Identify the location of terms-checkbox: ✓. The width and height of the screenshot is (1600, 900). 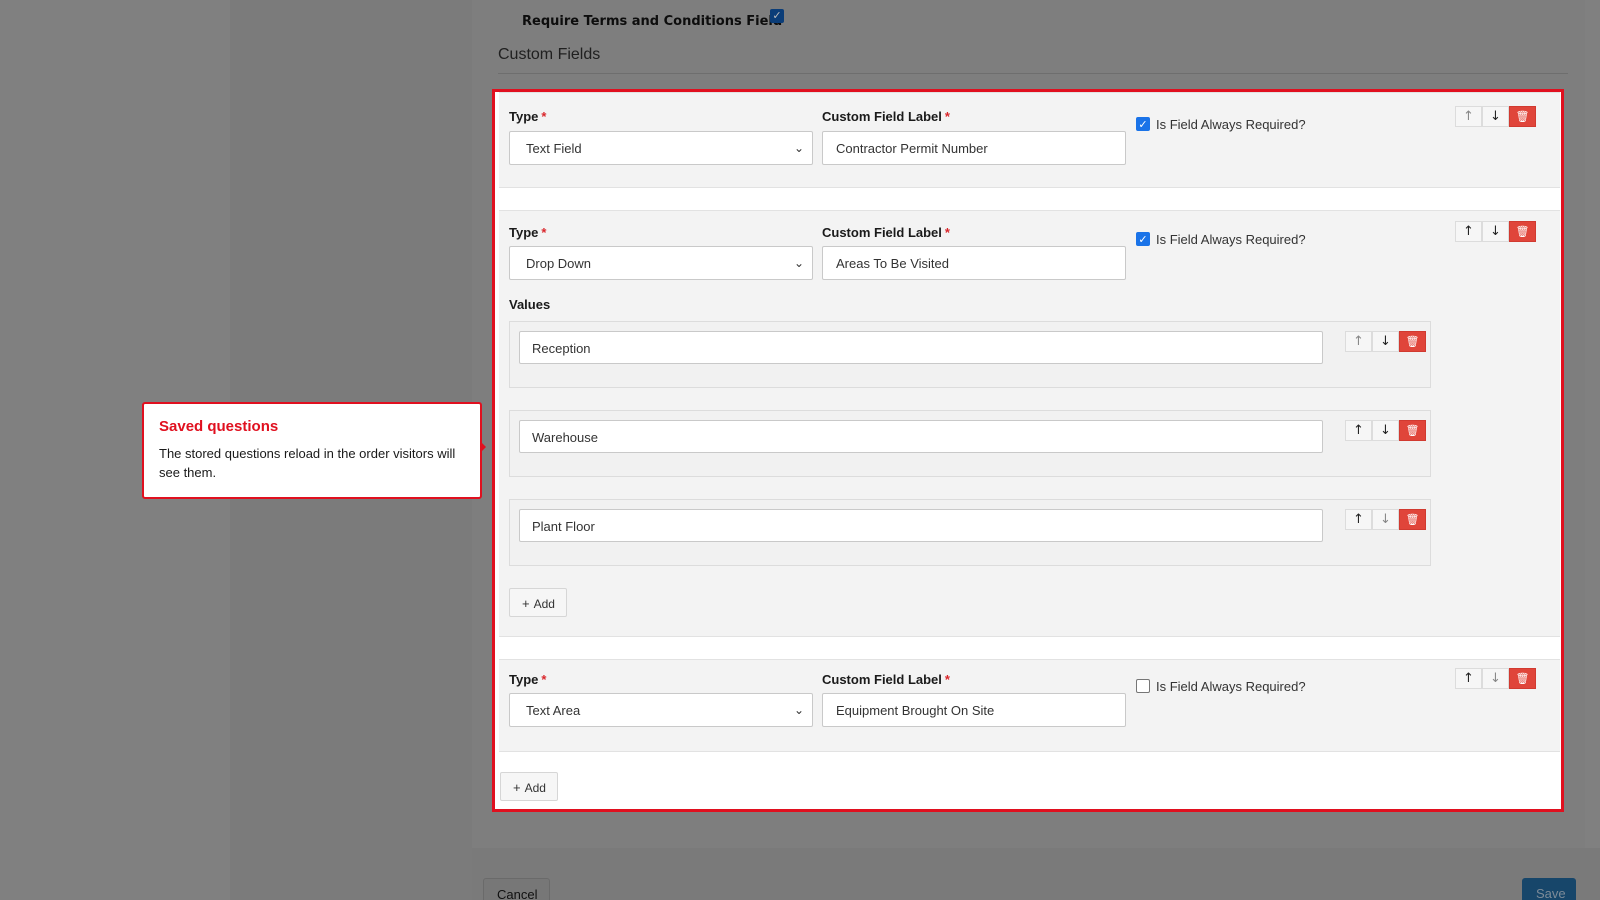
(777, 16).